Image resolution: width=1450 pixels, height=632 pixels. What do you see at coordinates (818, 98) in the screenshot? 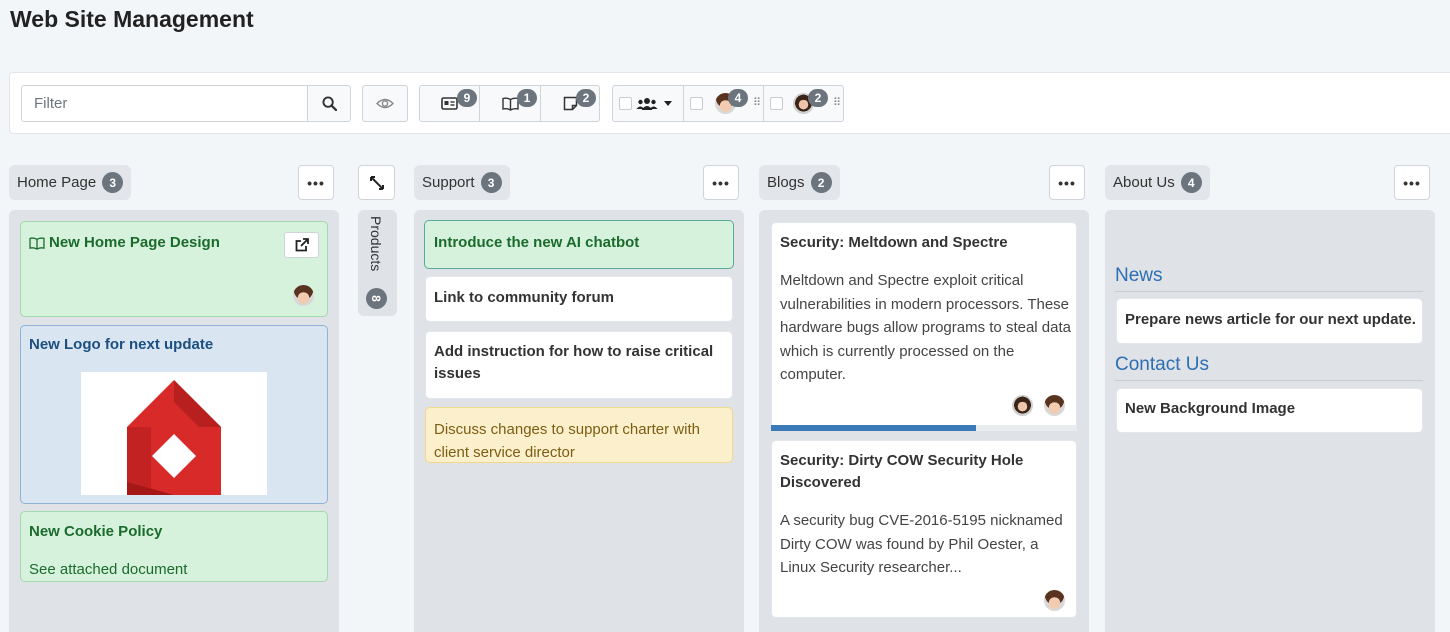
I see `user-woman-count-badge: 2` at bounding box center [818, 98].